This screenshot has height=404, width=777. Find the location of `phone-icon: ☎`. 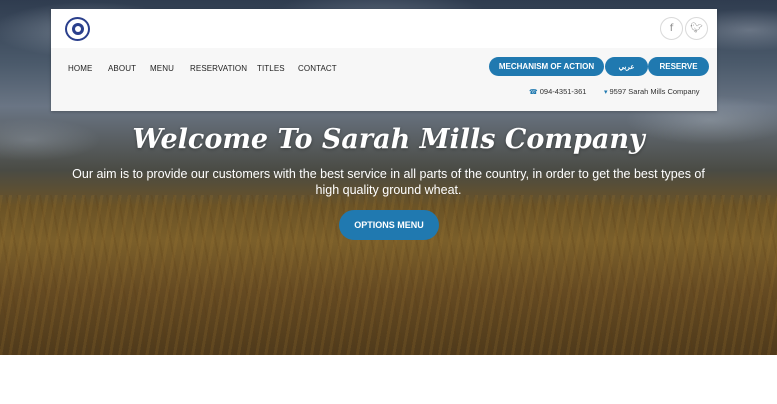

phone-icon: ☎ is located at coordinates (533, 91).